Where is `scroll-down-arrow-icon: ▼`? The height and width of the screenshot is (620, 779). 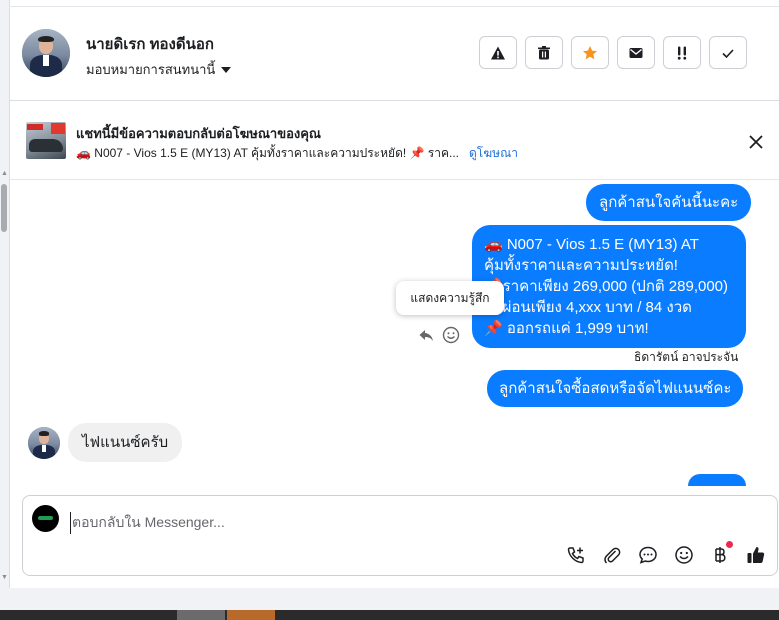
scroll-down-arrow-icon: ▼ is located at coordinates (4, 577).